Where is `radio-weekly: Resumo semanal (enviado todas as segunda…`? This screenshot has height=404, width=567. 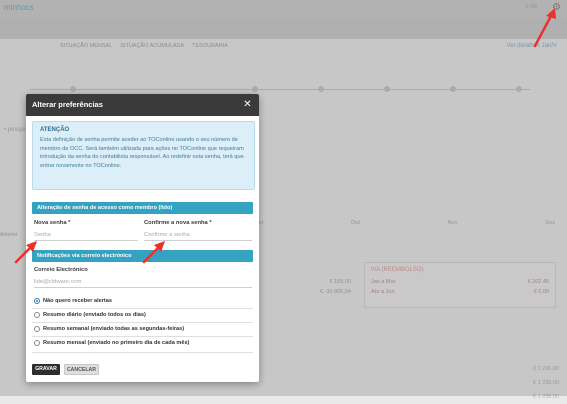 radio-weekly: Resumo semanal (enviado todas as segunda… is located at coordinates (109, 329).